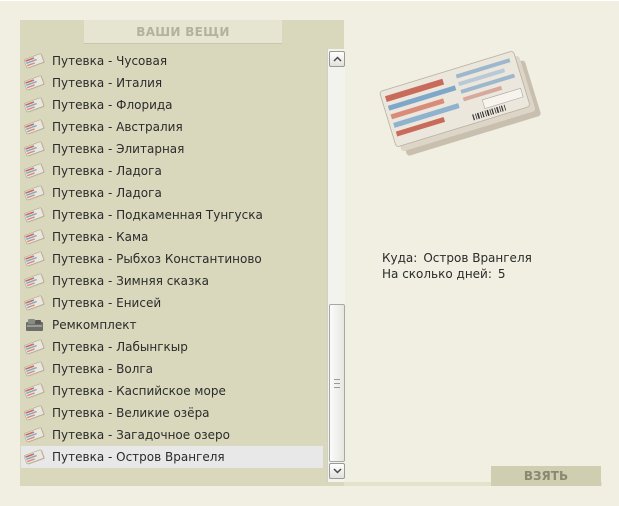  Describe the element at coordinates (157, 215) in the screenshot. I see `list-item-label: Путевка - Подкаменная Тунгуска` at that location.